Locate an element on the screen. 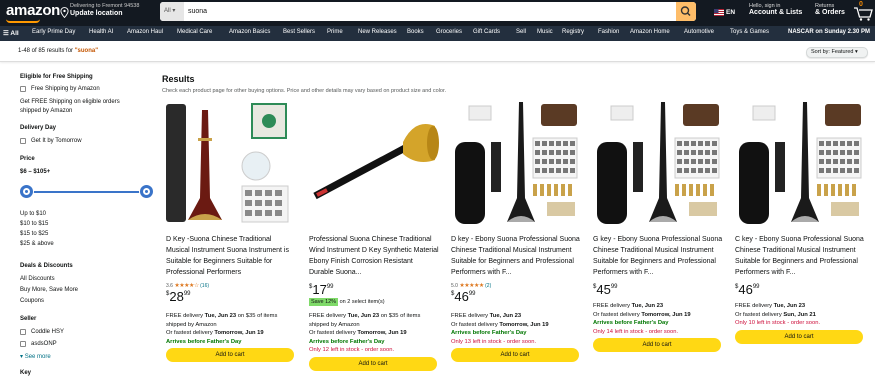  price-slider-track is located at coordinates (86, 192).